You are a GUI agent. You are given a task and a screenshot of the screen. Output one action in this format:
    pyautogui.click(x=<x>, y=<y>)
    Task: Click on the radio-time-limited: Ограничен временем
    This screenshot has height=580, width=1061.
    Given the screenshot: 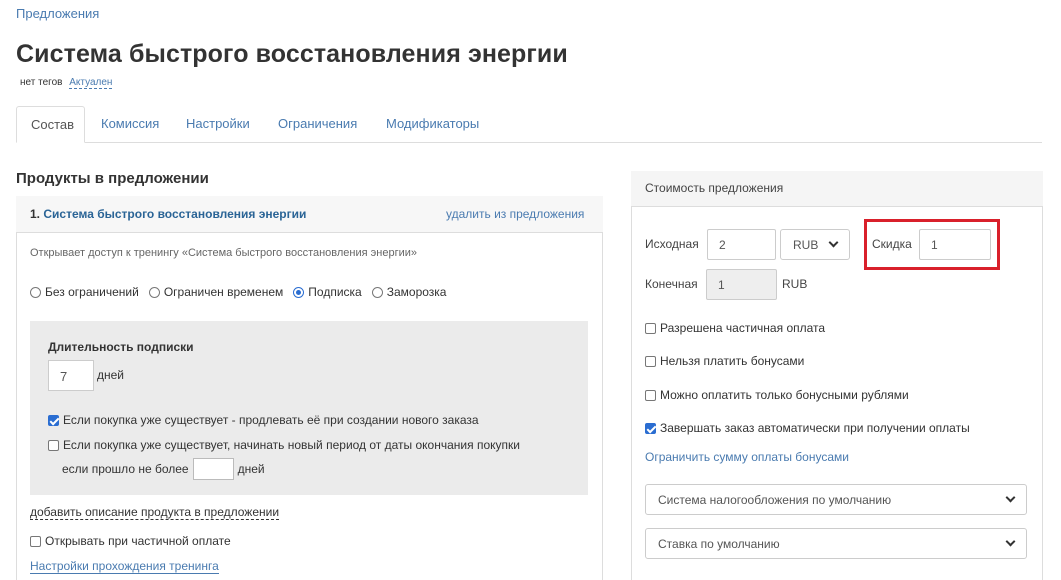 What is the action you would take?
    pyautogui.click(x=216, y=292)
    